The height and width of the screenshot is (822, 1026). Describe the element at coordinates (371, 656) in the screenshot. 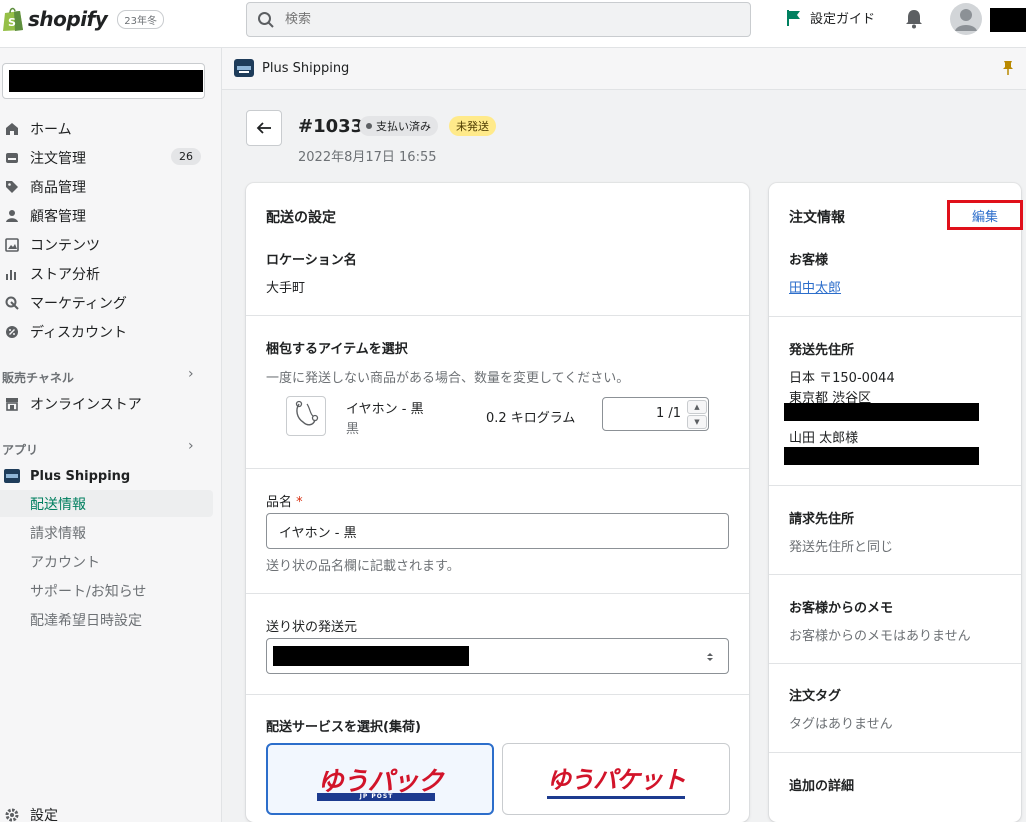

I see `redacted-sender-value` at that location.